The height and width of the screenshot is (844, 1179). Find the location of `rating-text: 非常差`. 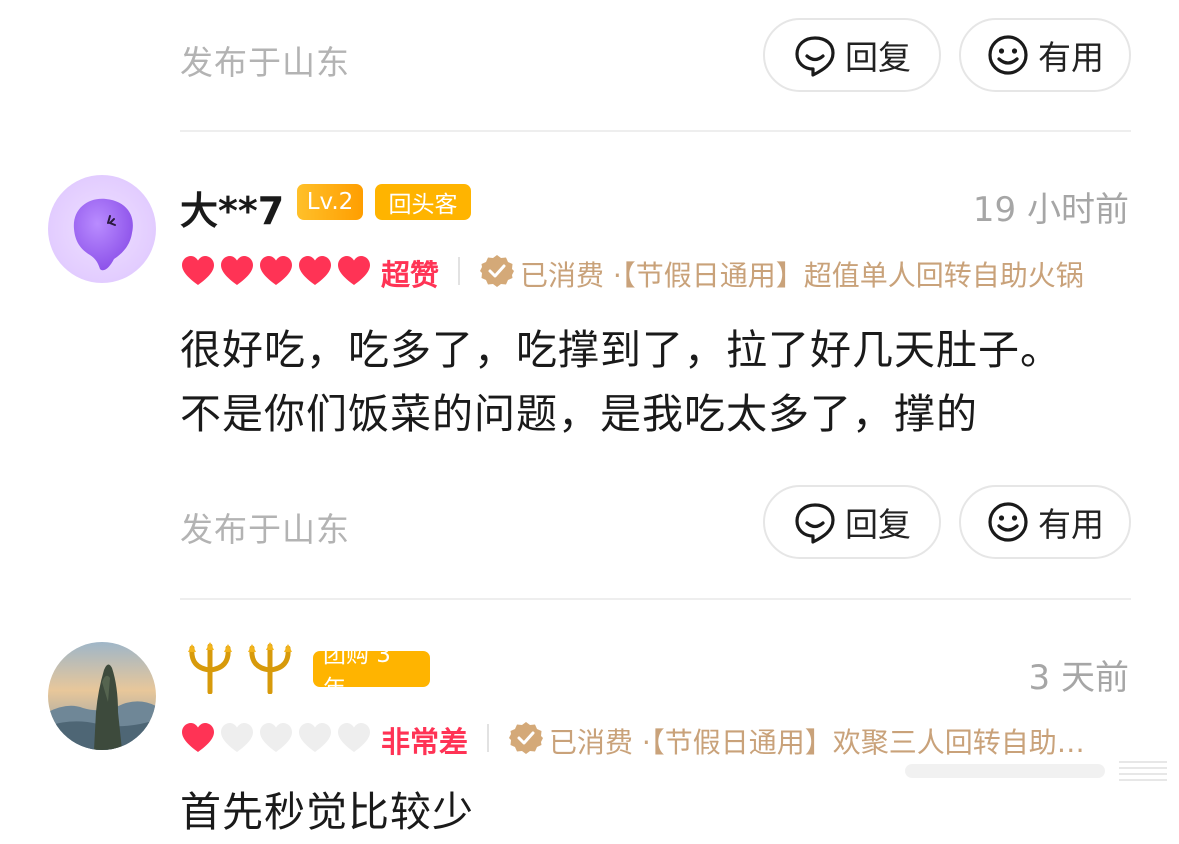

rating-text: 非常差 is located at coordinates (425, 742).